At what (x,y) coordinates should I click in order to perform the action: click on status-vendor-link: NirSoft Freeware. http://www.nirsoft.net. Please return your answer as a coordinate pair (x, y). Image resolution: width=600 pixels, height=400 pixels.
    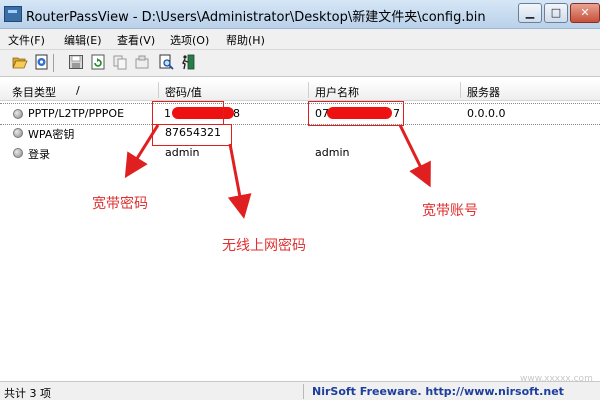
    Looking at the image, I should click on (438, 391).